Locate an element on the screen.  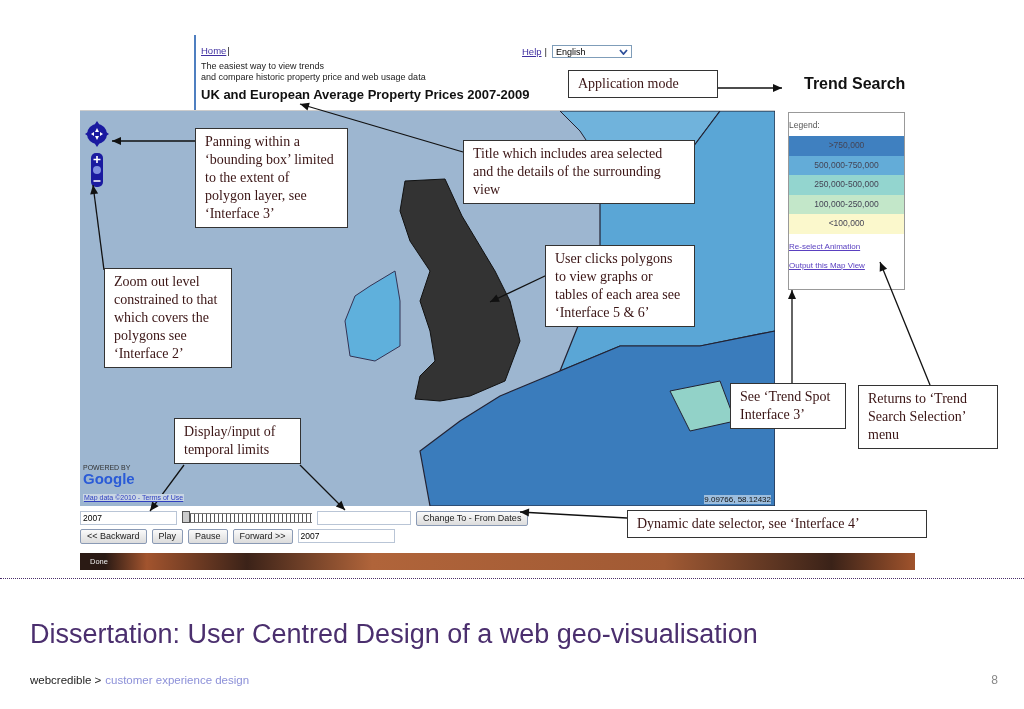
page-title: UK and European Average Property Prices 2007-2009 is located at coordinates (365, 94).